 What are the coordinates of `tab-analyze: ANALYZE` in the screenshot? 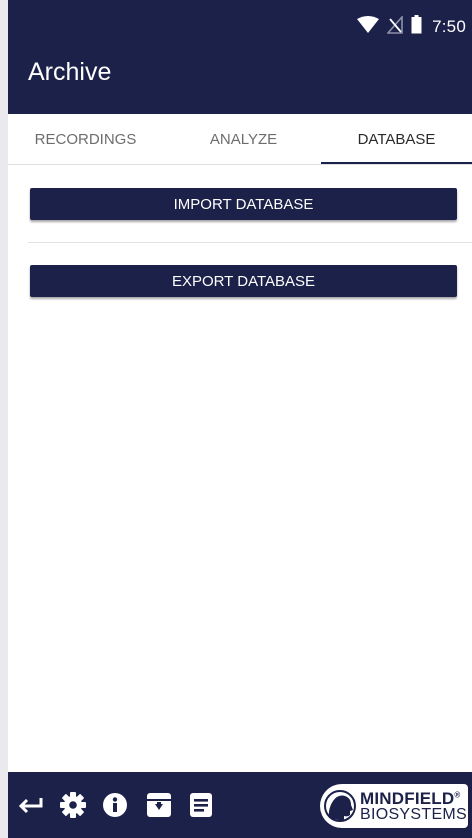 It's located at (243, 139).